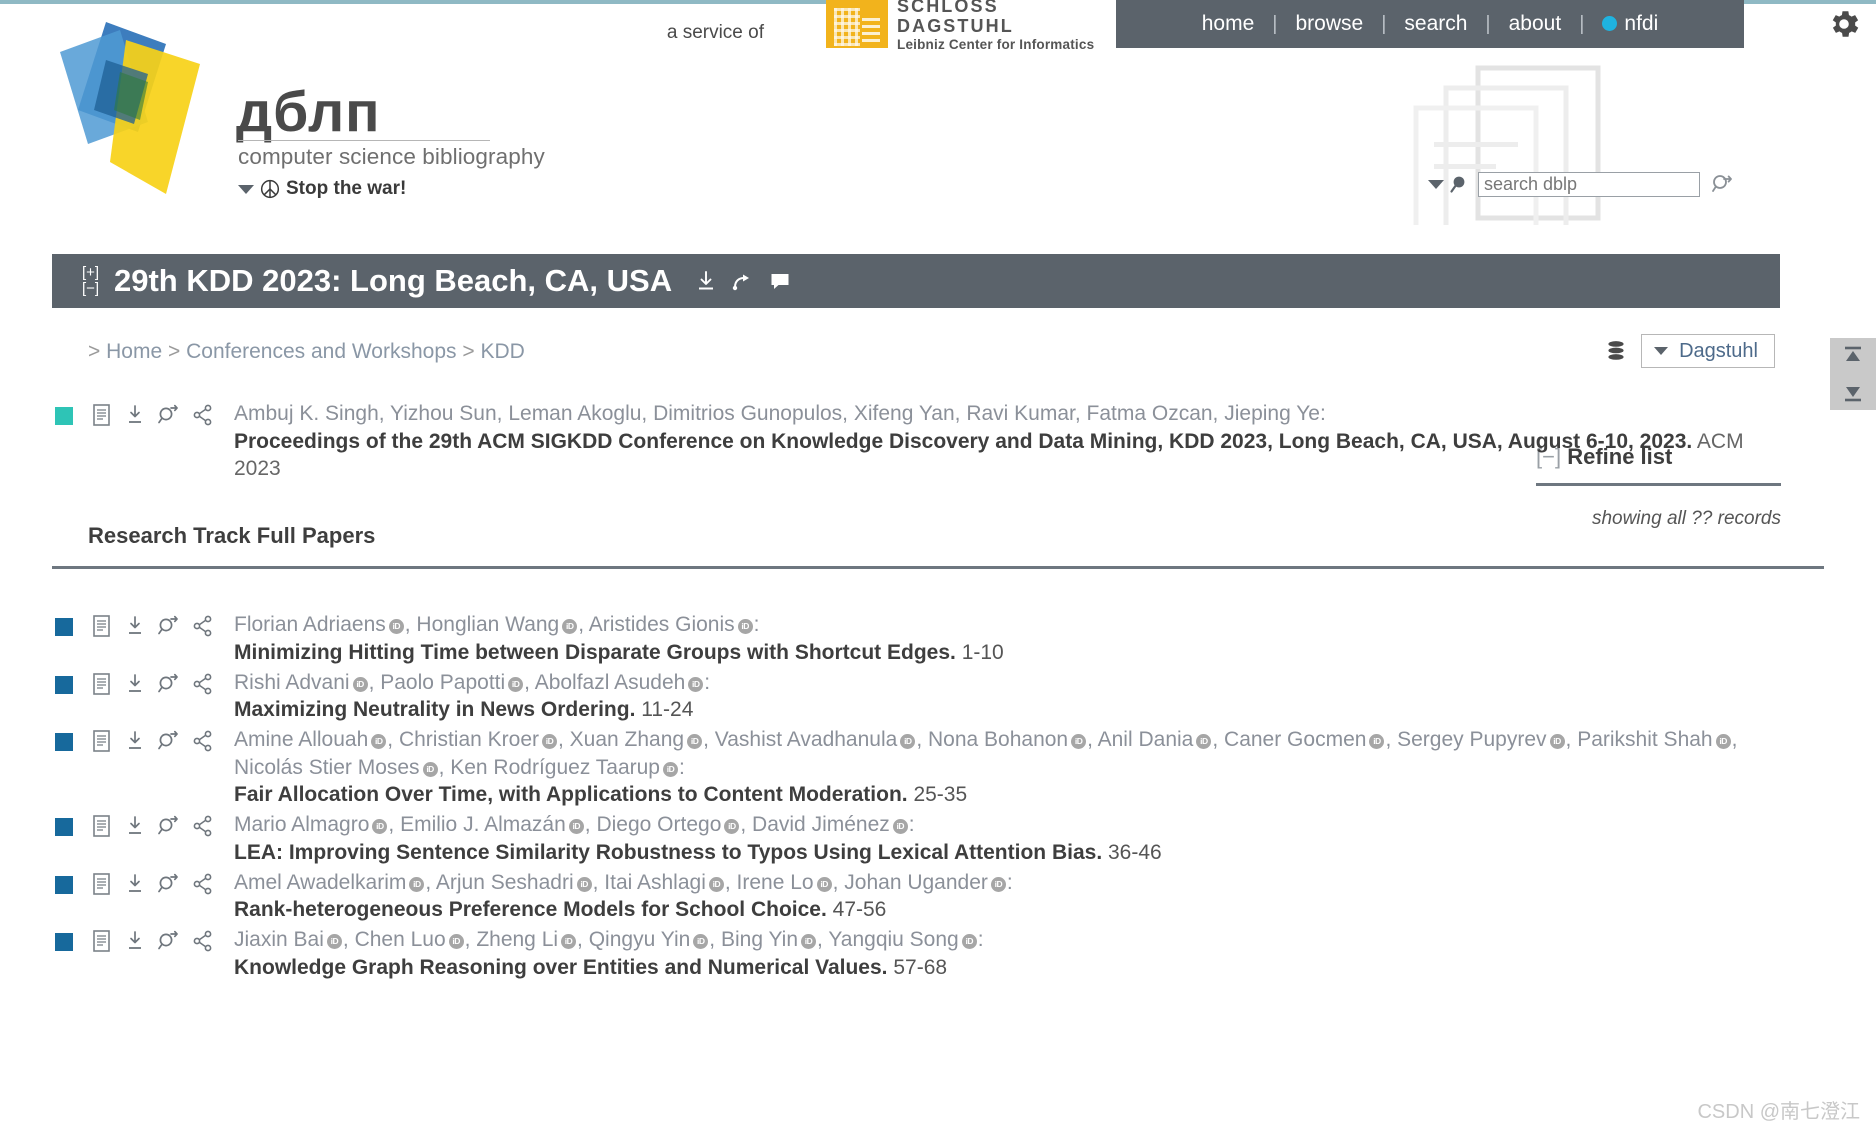 The image size is (1876, 1134). I want to click on author-link: Mario Almagro, so click(301, 824).